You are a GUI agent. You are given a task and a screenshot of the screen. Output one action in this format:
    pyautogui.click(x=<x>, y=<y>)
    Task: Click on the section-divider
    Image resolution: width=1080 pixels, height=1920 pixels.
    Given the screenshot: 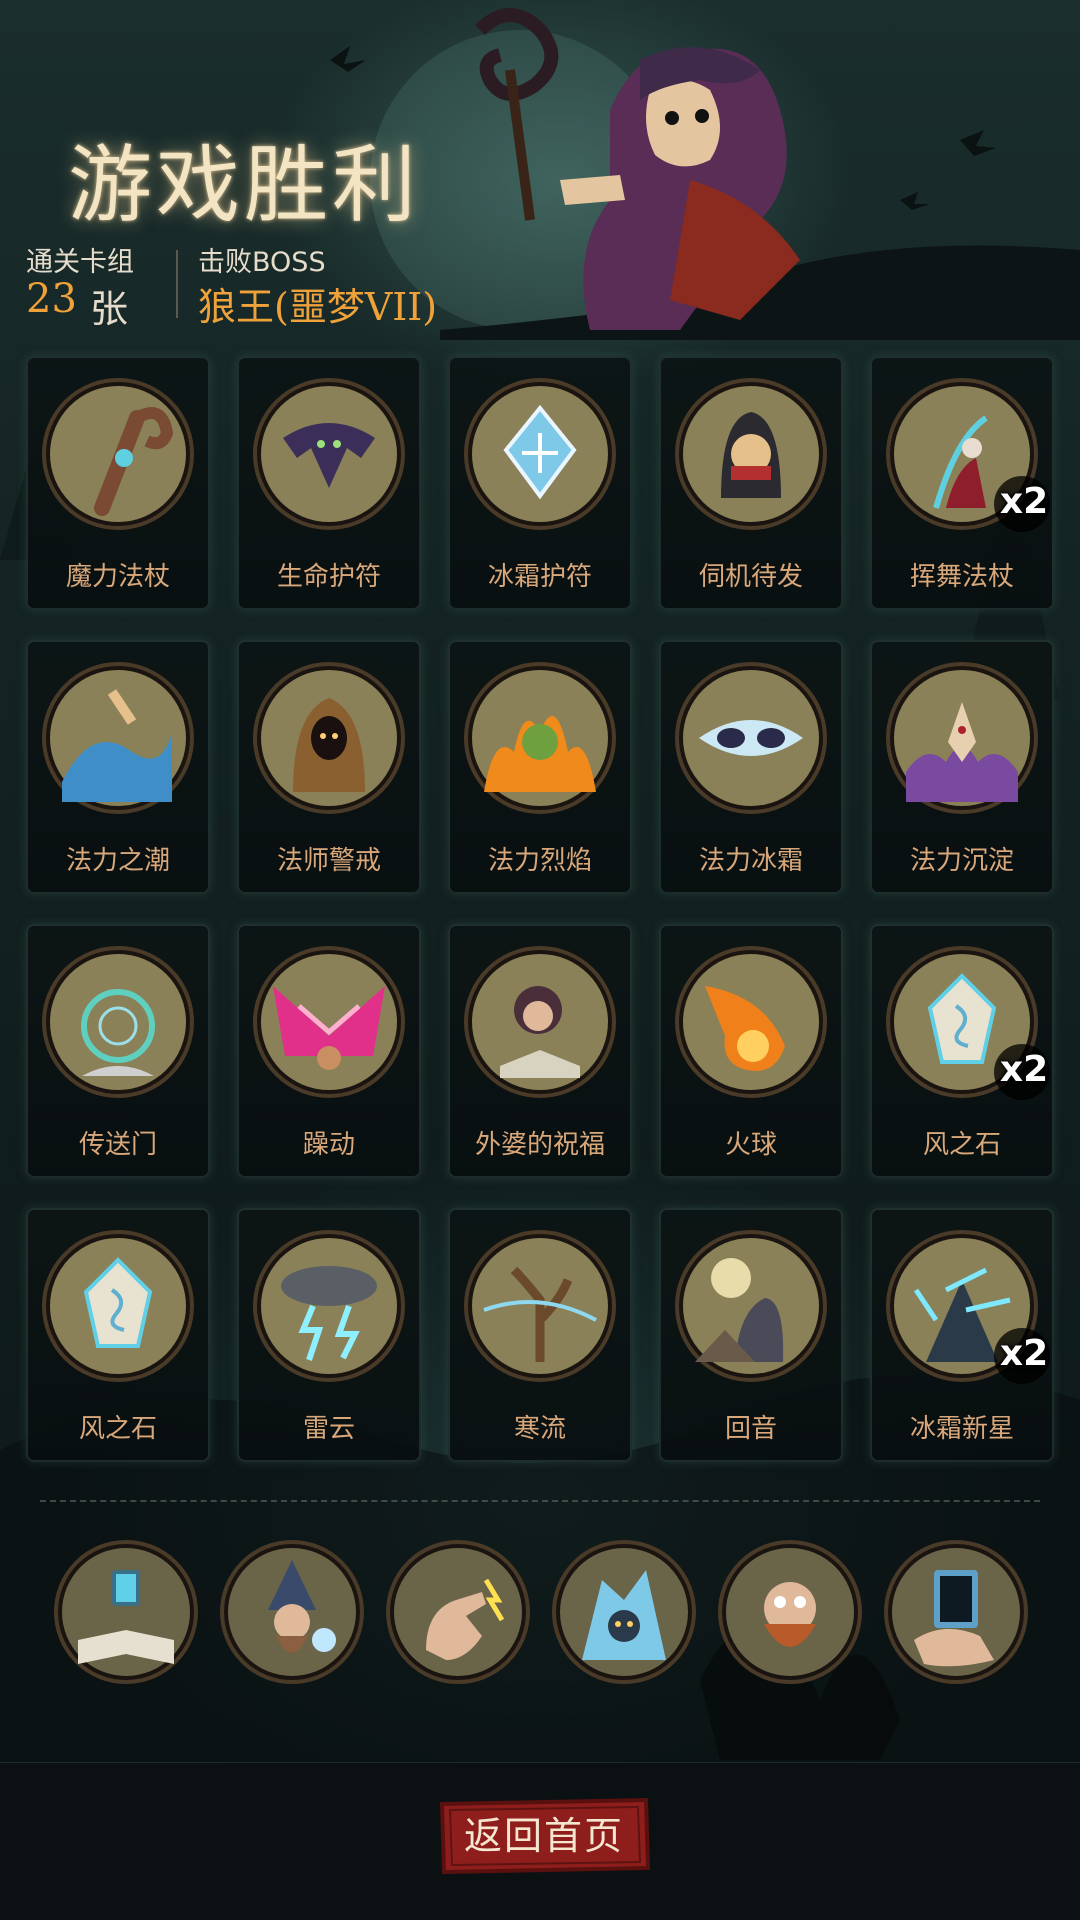 What is the action you would take?
    pyautogui.click(x=540, y=1501)
    